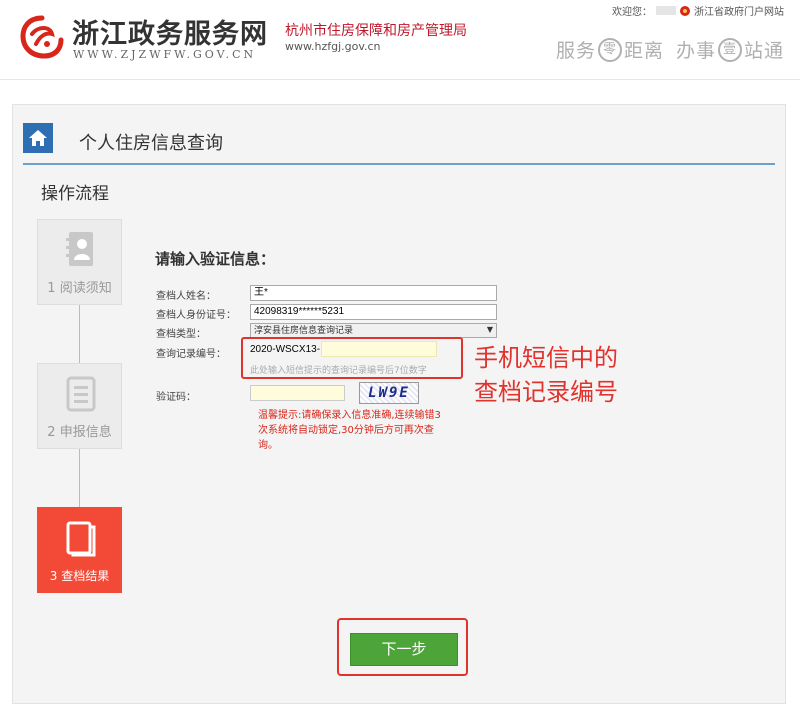 This screenshot has height=718, width=800. Describe the element at coordinates (670, 49) in the screenshot. I see `slogan: 服务 零 距离 办事 壹 站通` at that location.